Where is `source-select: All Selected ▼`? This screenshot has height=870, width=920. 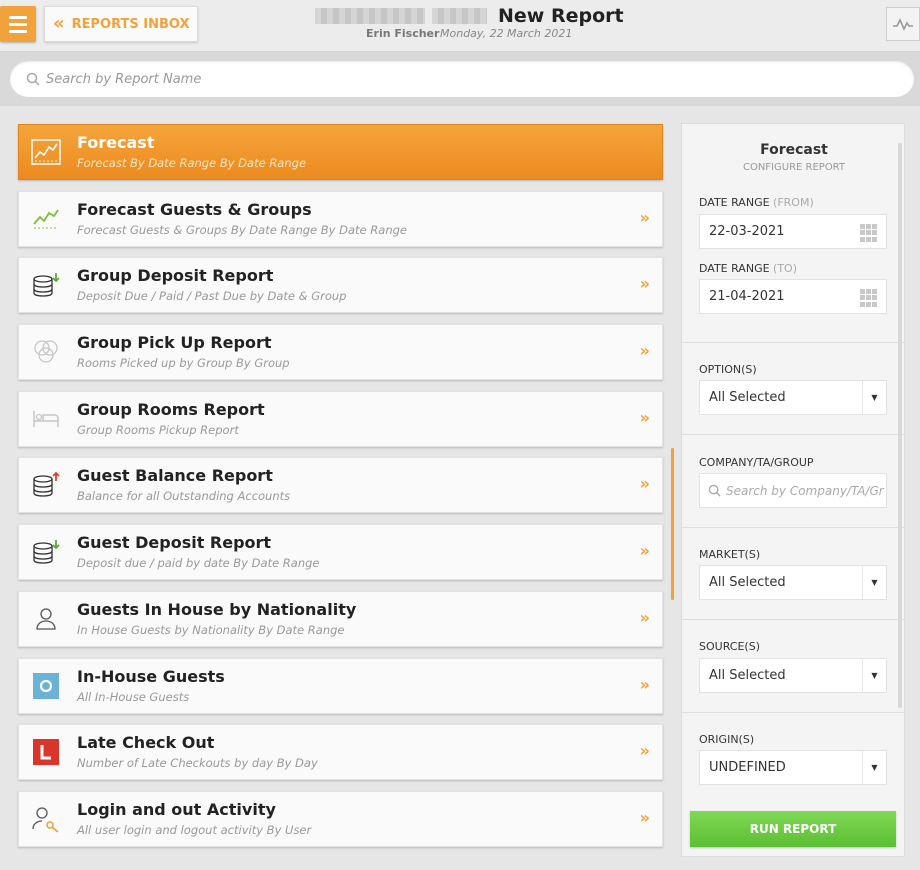
source-select: All Selected ▼ is located at coordinates (793, 675).